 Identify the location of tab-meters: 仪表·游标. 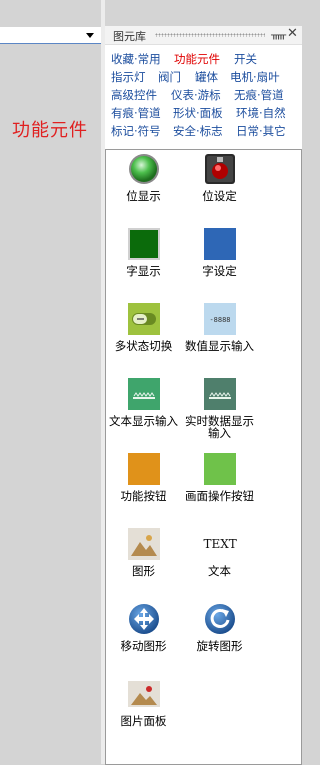
(196, 95).